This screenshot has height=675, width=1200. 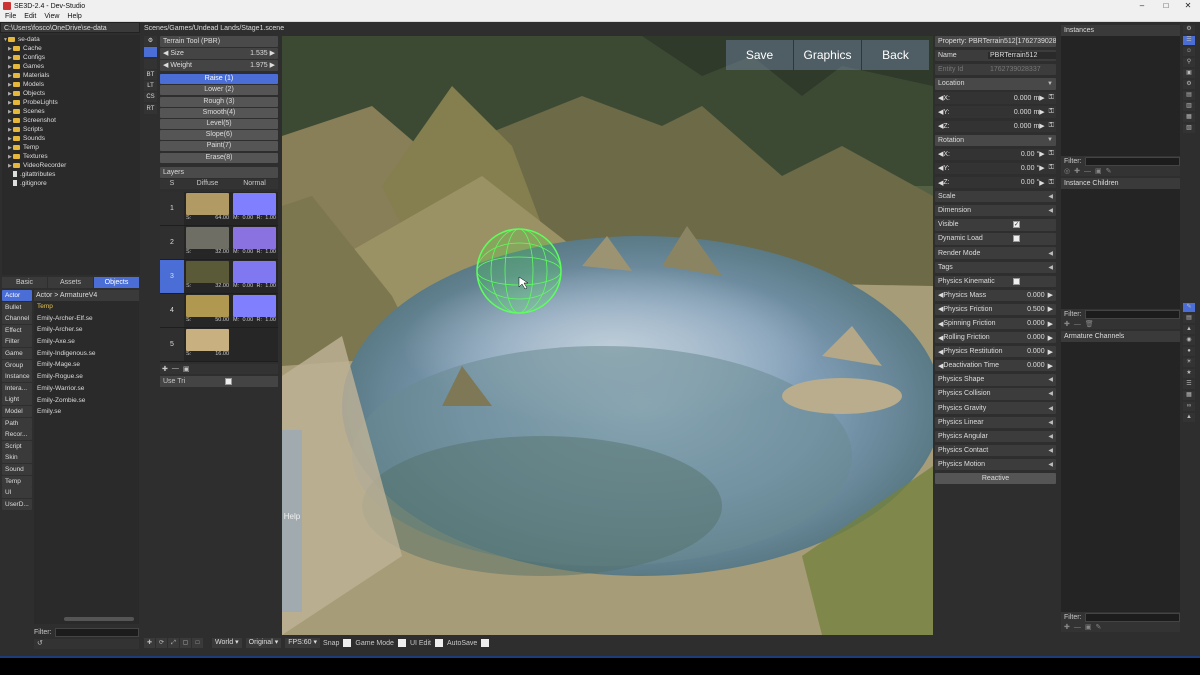 I want to click on select-icon: □, so click(x=197, y=643).